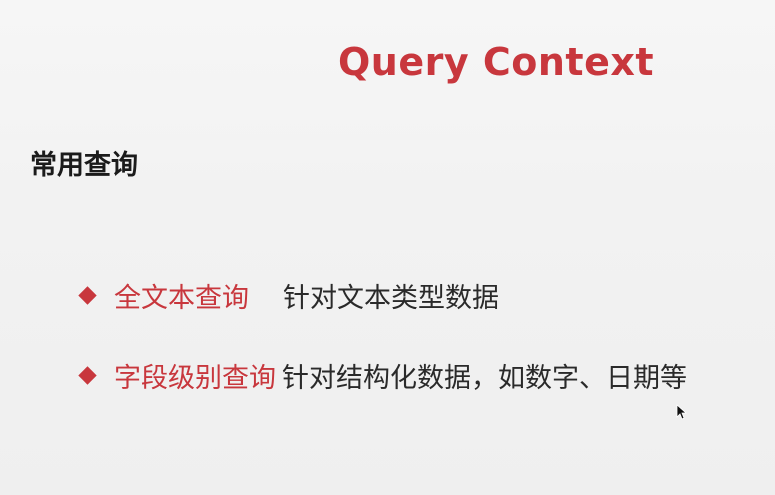 The image size is (775, 495). I want to click on slide-title: Query Context, so click(496, 62).